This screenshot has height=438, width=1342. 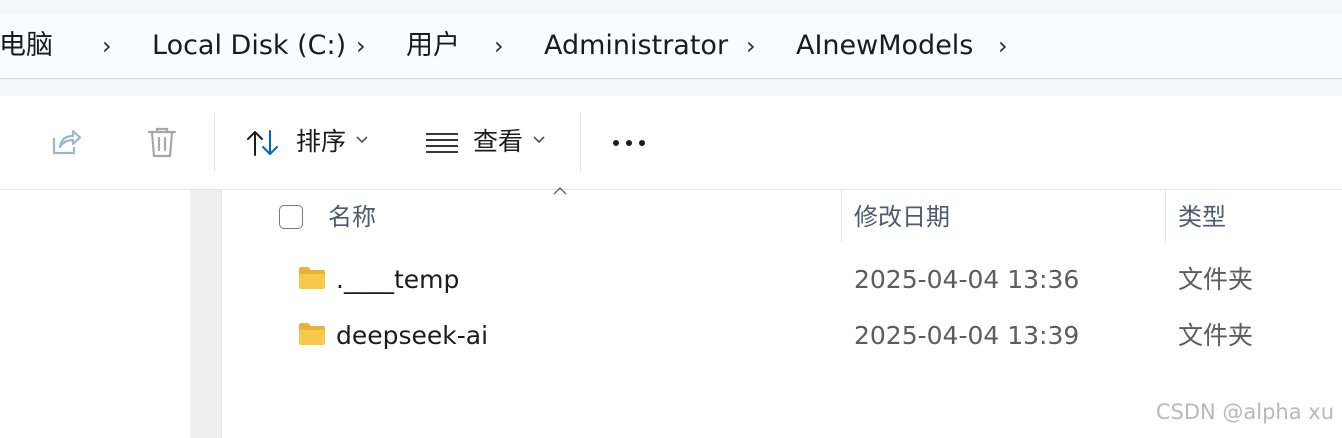 What do you see at coordinates (884, 46) in the screenshot?
I see `breadcrumb-item-ainewmodels: AInewModels` at bounding box center [884, 46].